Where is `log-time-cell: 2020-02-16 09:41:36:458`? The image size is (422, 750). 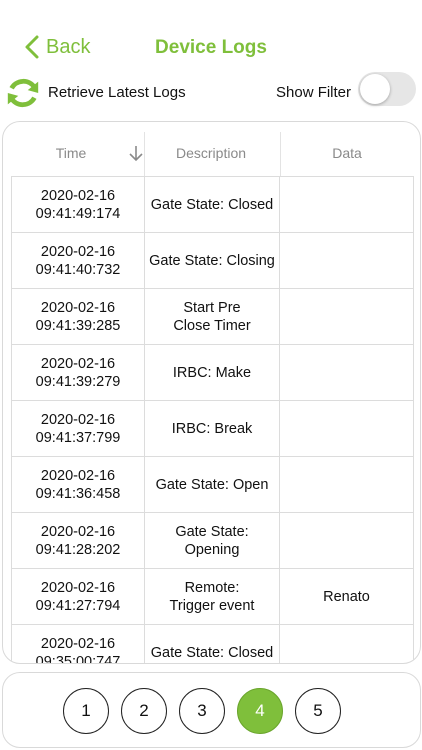 log-time-cell: 2020-02-16 09:41:36:458 is located at coordinates (78, 484).